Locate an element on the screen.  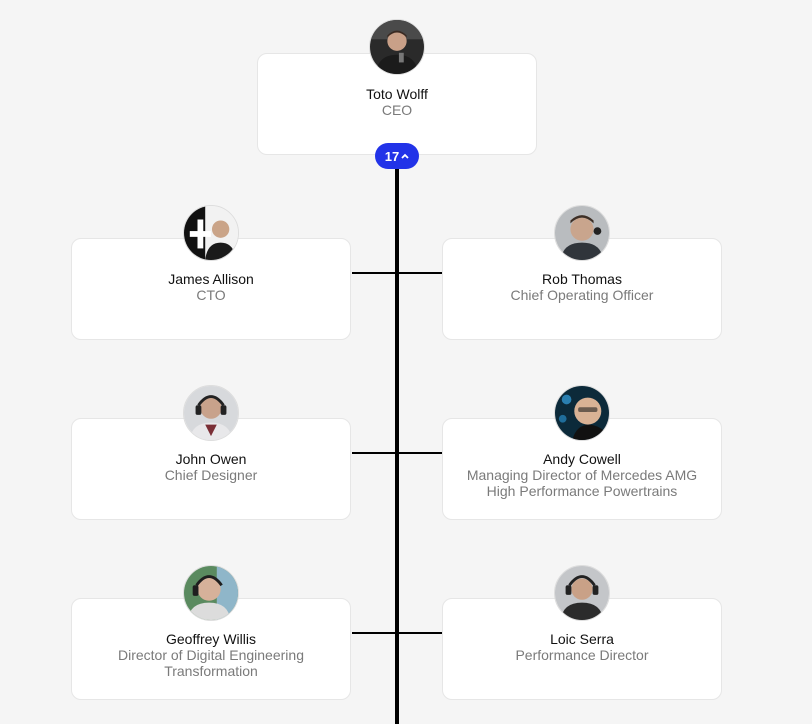
node-name: Geoffrey Willis is located at coordinates (211, 639).